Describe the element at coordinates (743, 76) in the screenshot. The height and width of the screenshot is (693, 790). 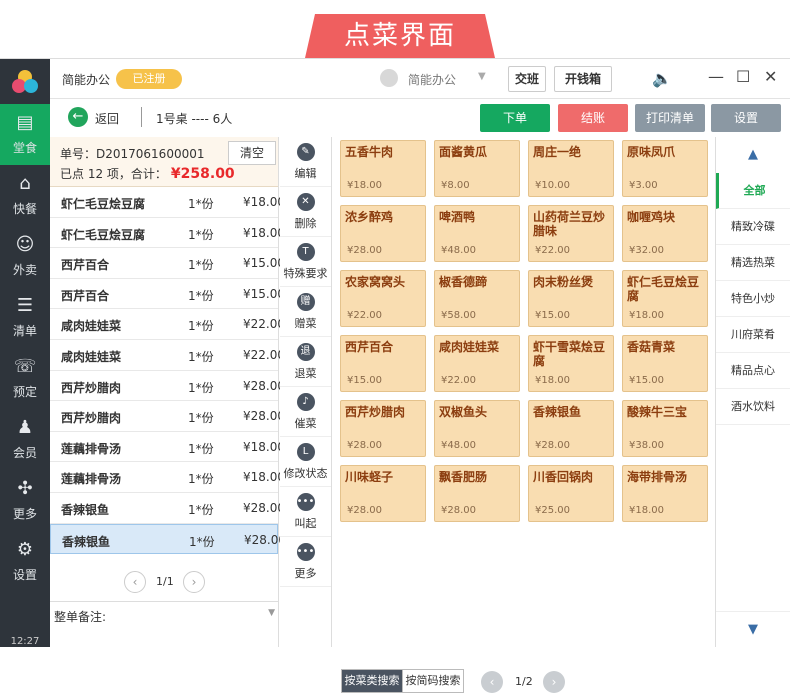
I see `maximize-icon: ☐` at that location.